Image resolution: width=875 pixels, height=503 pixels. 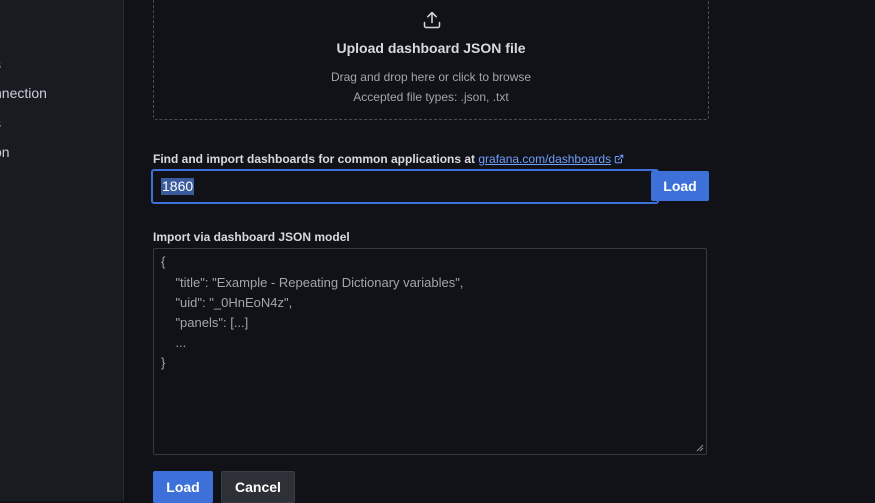 I want to click on upload-hint: Drag and drop here or click to browse, so click(x=431, y=77).